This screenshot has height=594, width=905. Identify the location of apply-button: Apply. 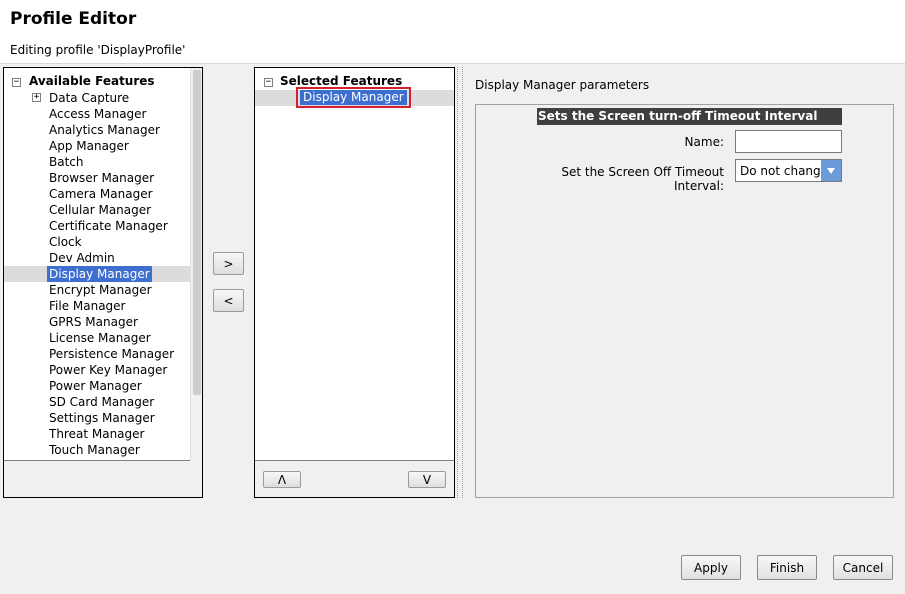
(711, 567).